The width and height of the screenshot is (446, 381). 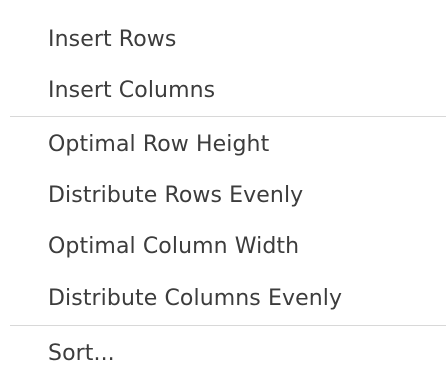 What do you see at coordinates (195, 299) in the screenshot?
I see `menu-item-distribute-columns-evenly: Distribute Columns Evenly` at bounding box center [195, 299].